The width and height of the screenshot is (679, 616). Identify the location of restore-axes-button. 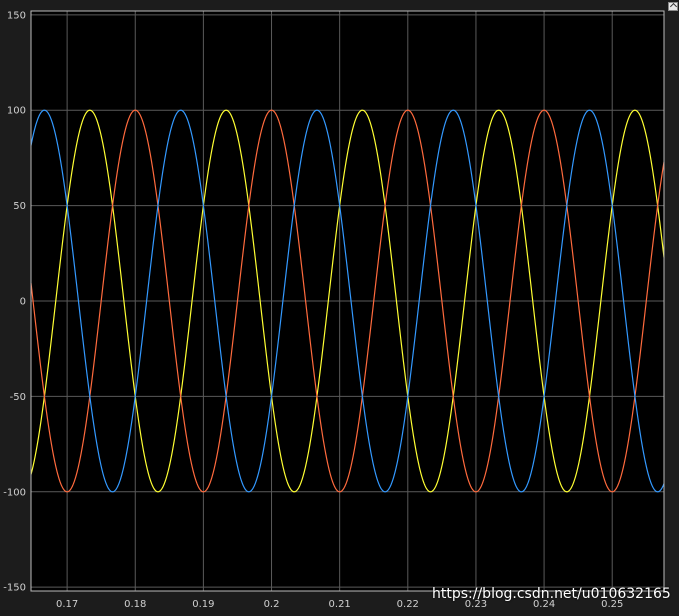
(673, 6).